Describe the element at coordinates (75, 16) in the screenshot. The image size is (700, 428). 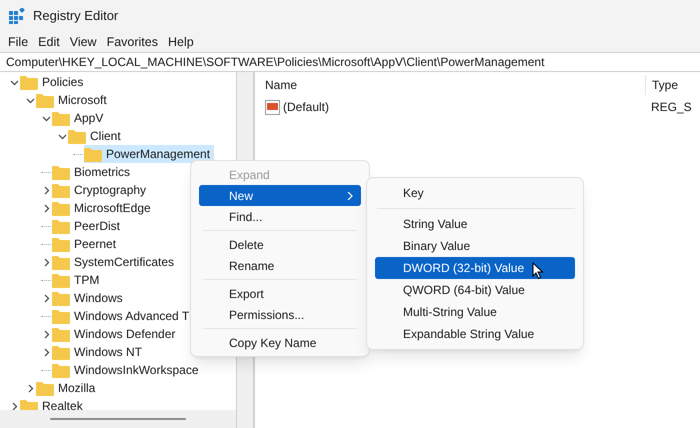
I see `window-title: Registry Editor` at that location.